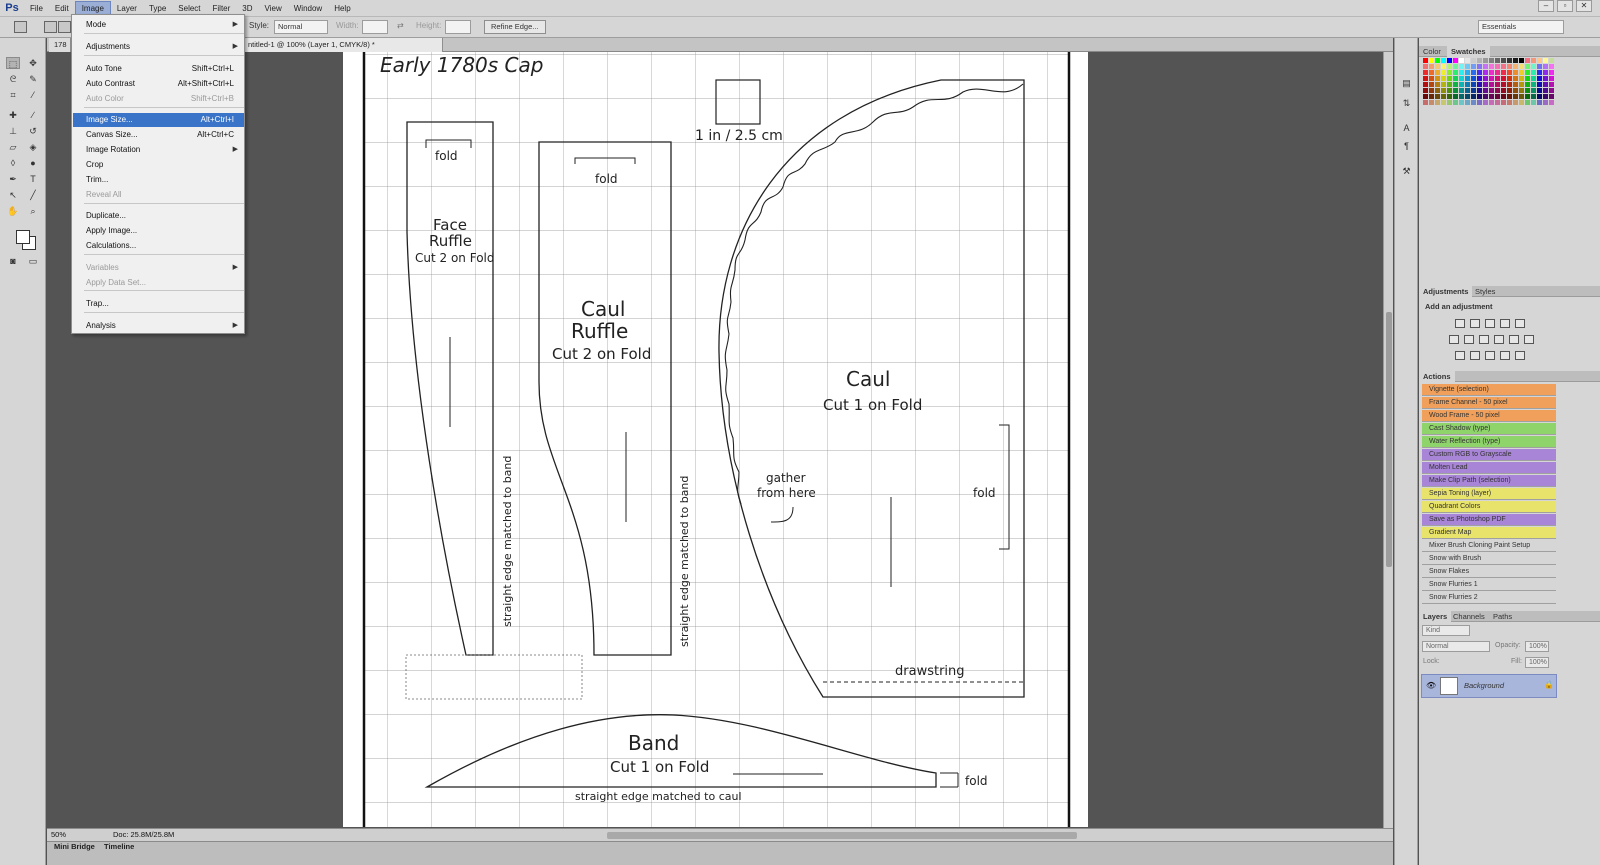 The width and height of the screenshot is (1600, 865). I want to click on menu-item-auto-contrast: Auto Contrast Alt+Shift+Ctrl+L, so click(158, 84).